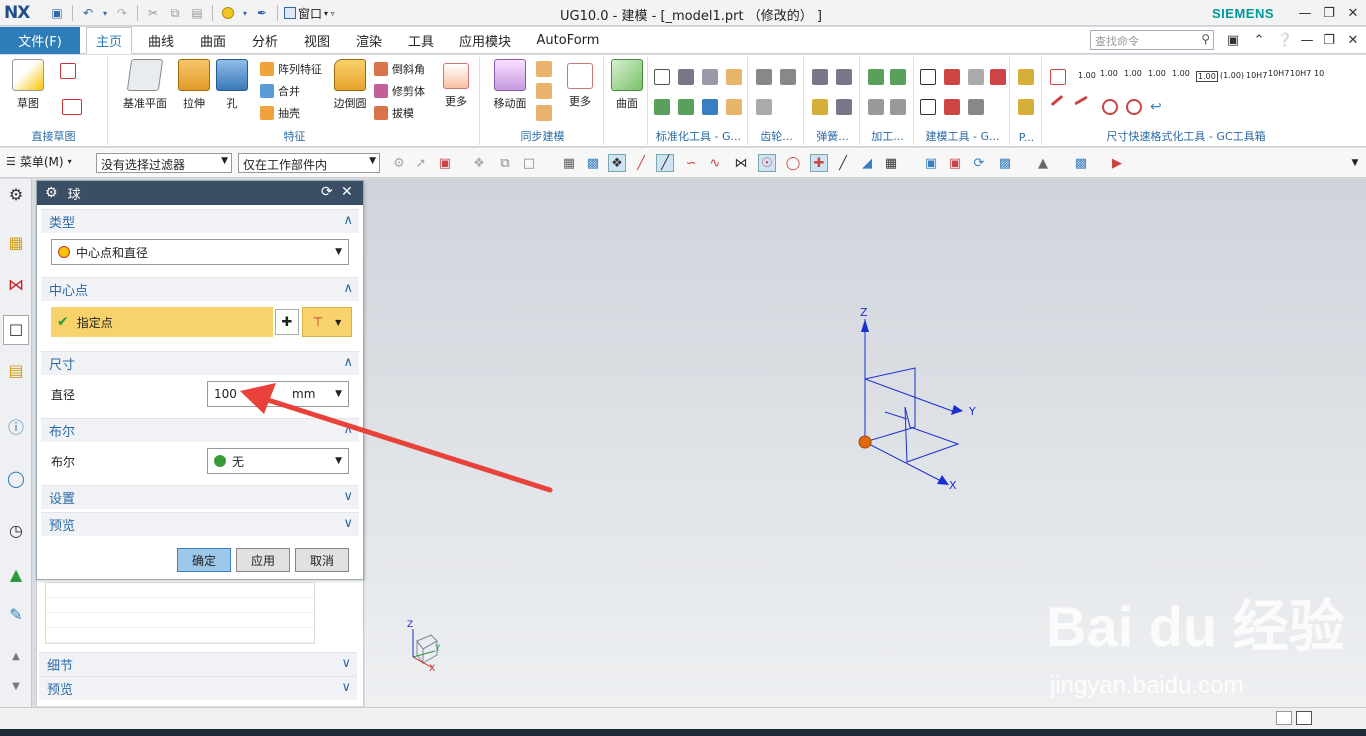 The image size is (1366, 736). Describe the element at coordinates (683, 718) in the screenshot. I see `status-bar` at that location.